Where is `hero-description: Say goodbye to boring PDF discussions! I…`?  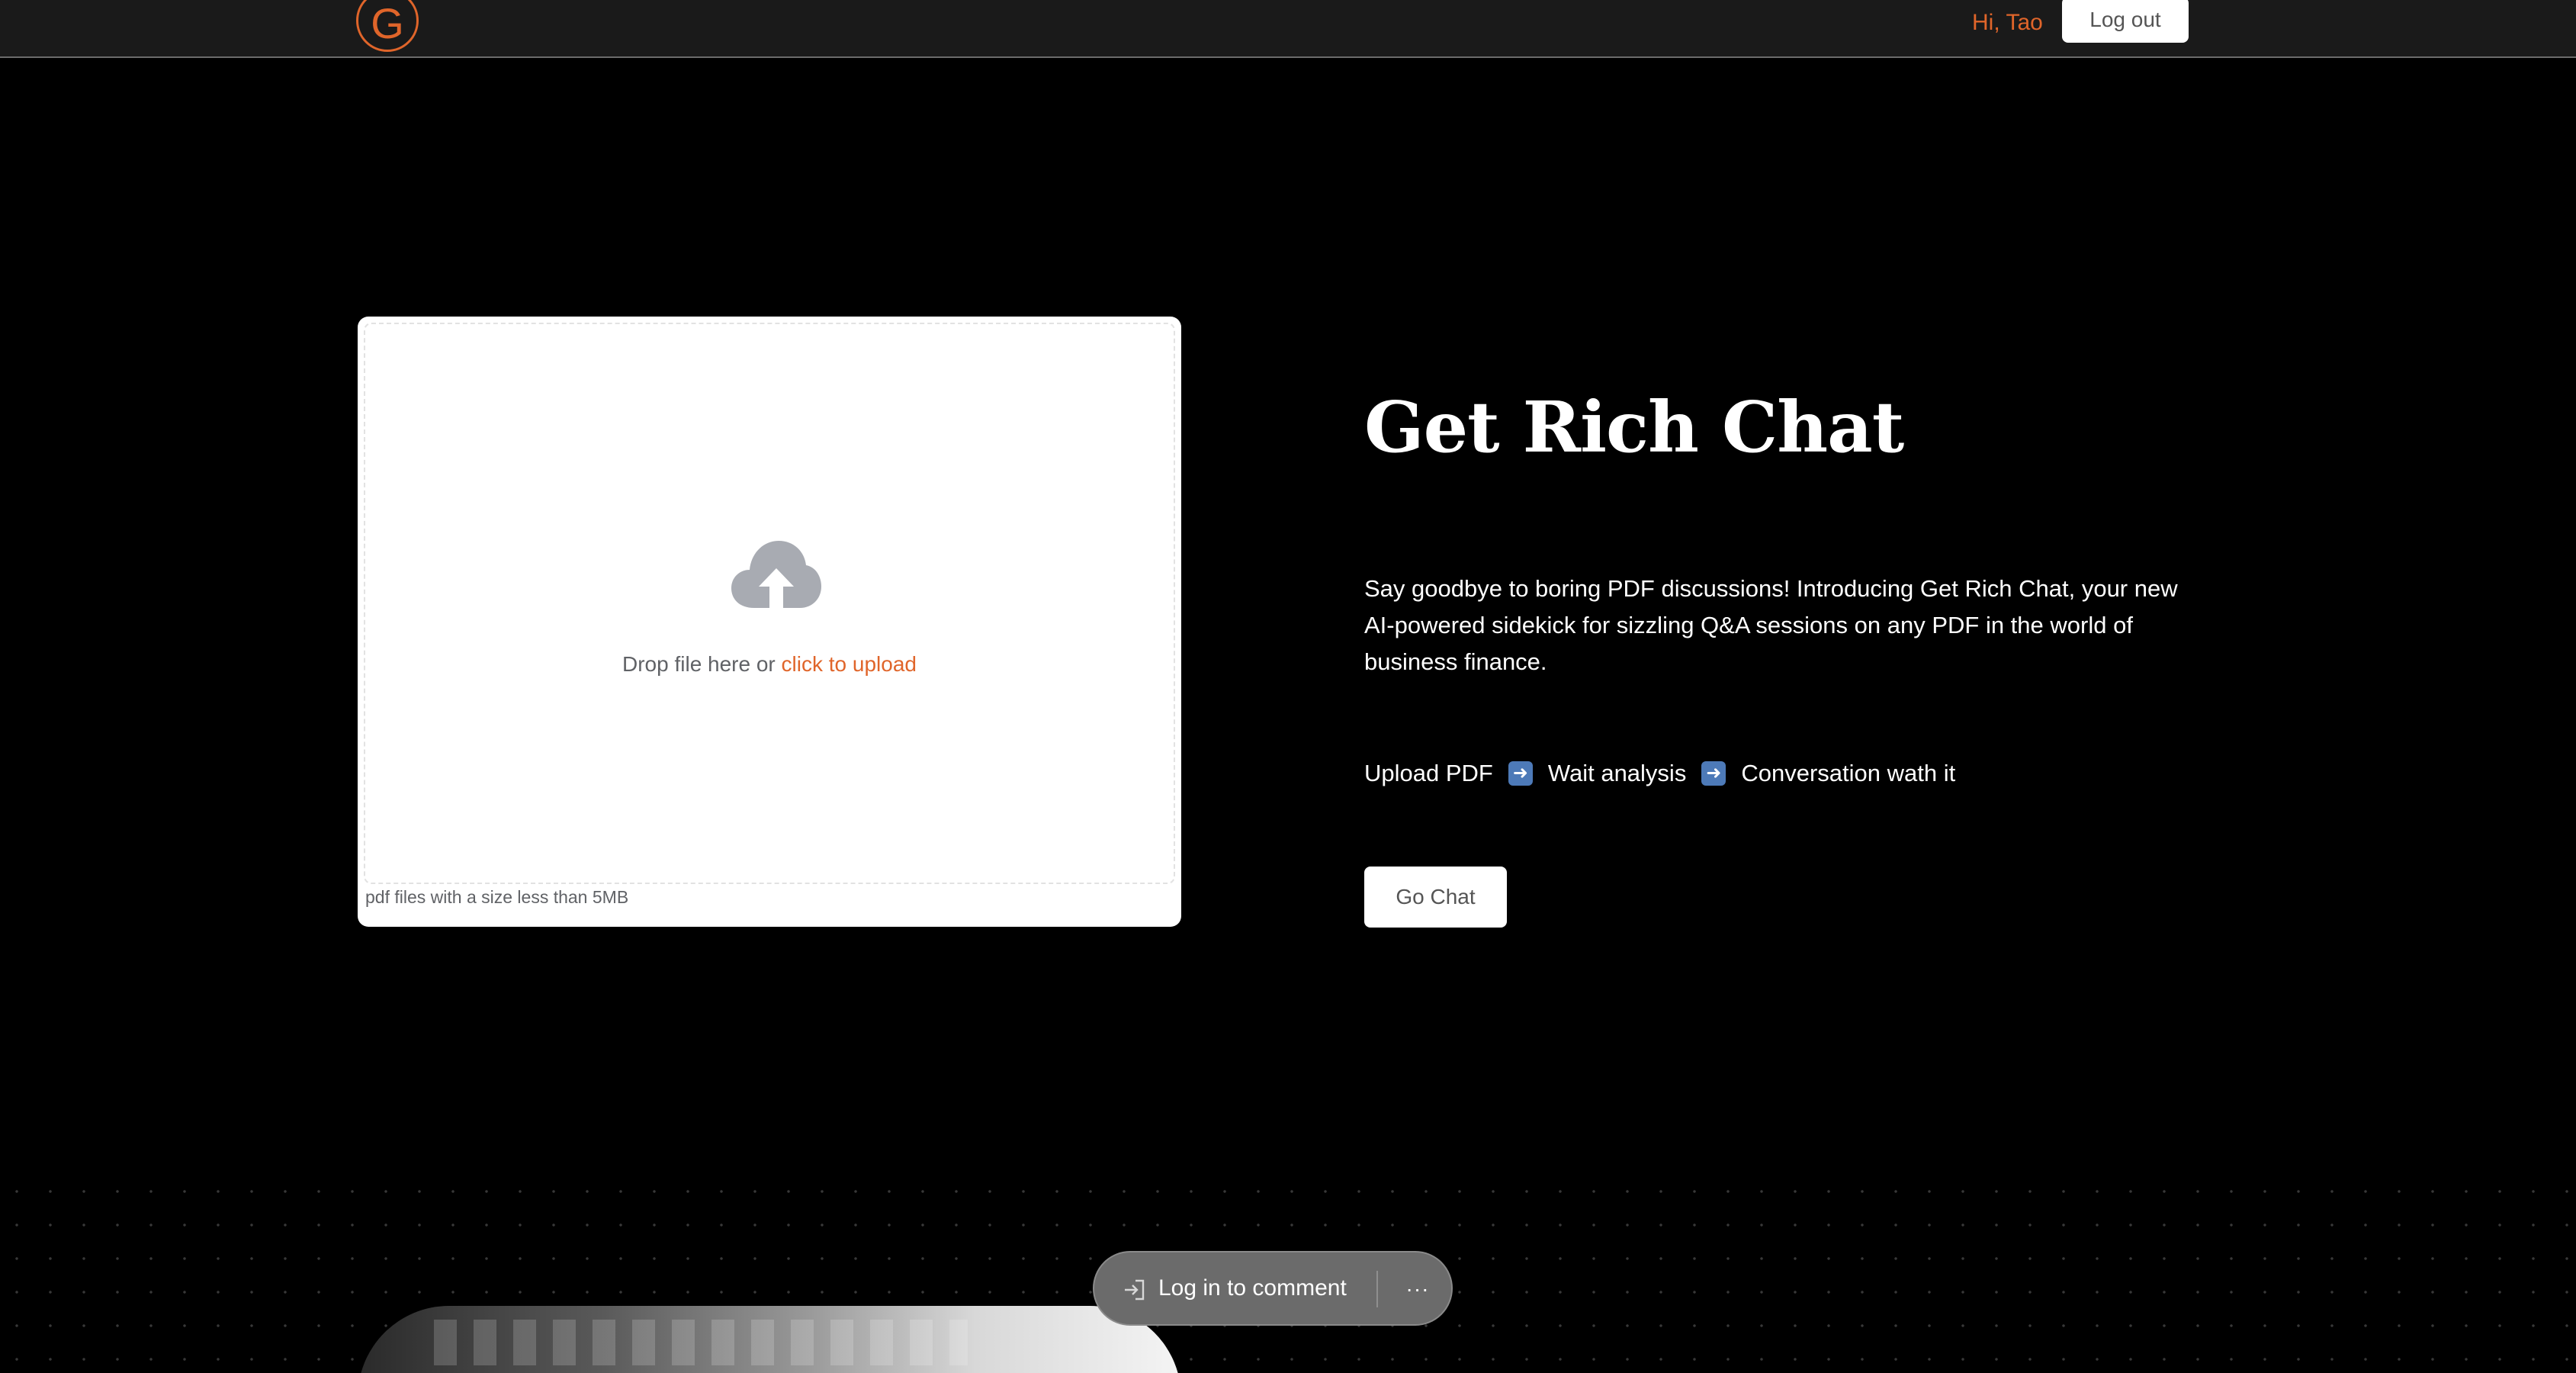 hero-description: Say goodbye to boring PDF discussions! I… is located at coordinates (1771, 625).